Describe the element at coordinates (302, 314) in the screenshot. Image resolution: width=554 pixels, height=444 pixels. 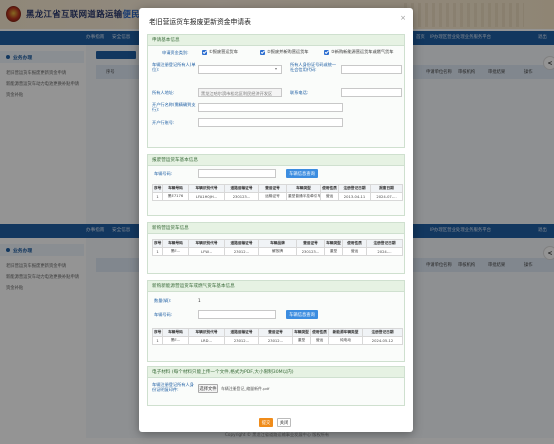
I see `ev-query-button: 车辆信息查询` at that location.